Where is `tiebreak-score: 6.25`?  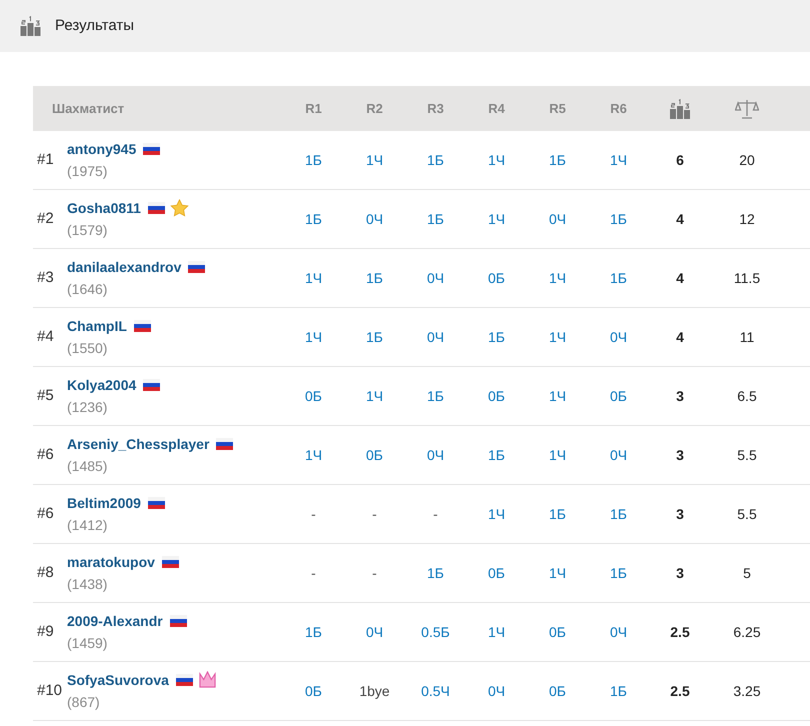 tiebreak-score: 6.25 is located at coordinates (747, 632).